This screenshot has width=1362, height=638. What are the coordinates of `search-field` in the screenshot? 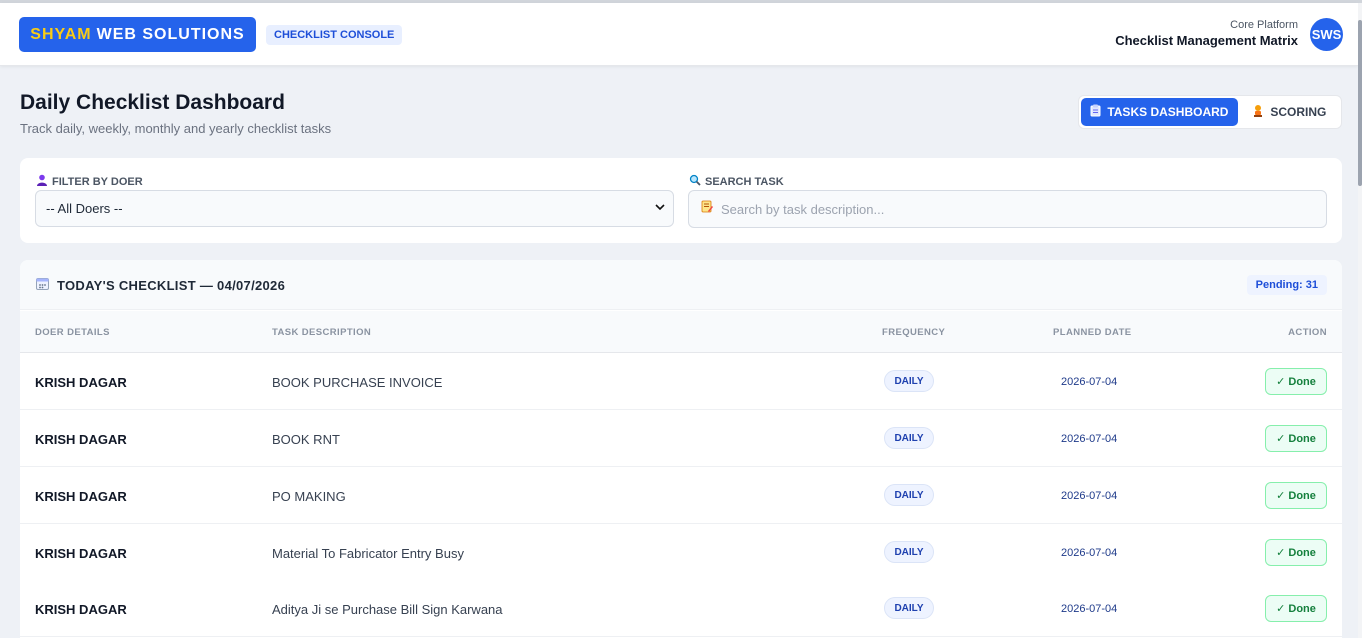 It's located at (1007, 209).